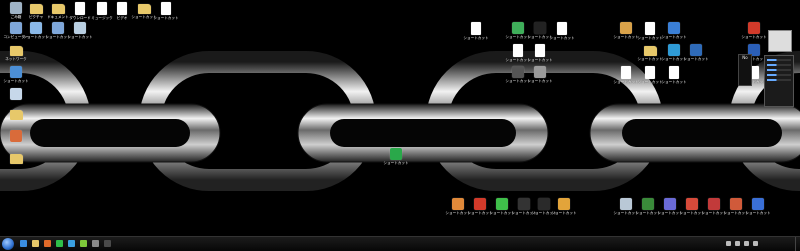 The width and height of the screenshot is (800, 251). Describe the element at coordinates (16, 59) in the screenshot. I see `desktop-icon-label: ネットワーク` at that location.